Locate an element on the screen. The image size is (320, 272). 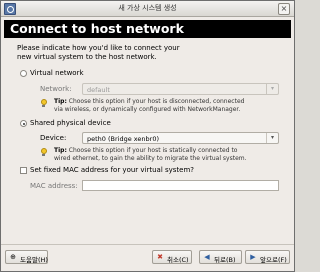
page-header: Connect to host network is located at coordinates (147, 29).